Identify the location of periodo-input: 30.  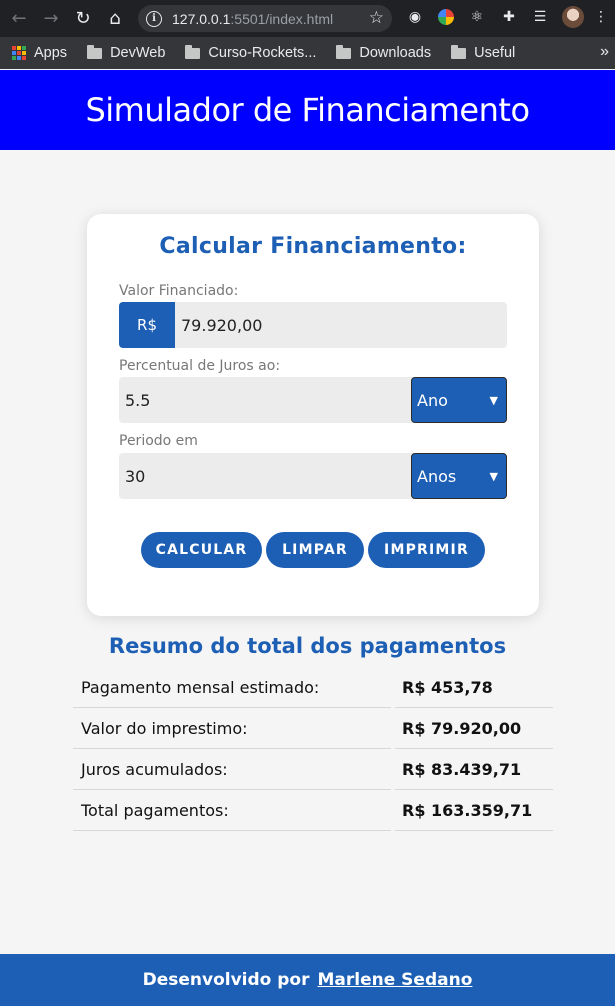
(132, 476).